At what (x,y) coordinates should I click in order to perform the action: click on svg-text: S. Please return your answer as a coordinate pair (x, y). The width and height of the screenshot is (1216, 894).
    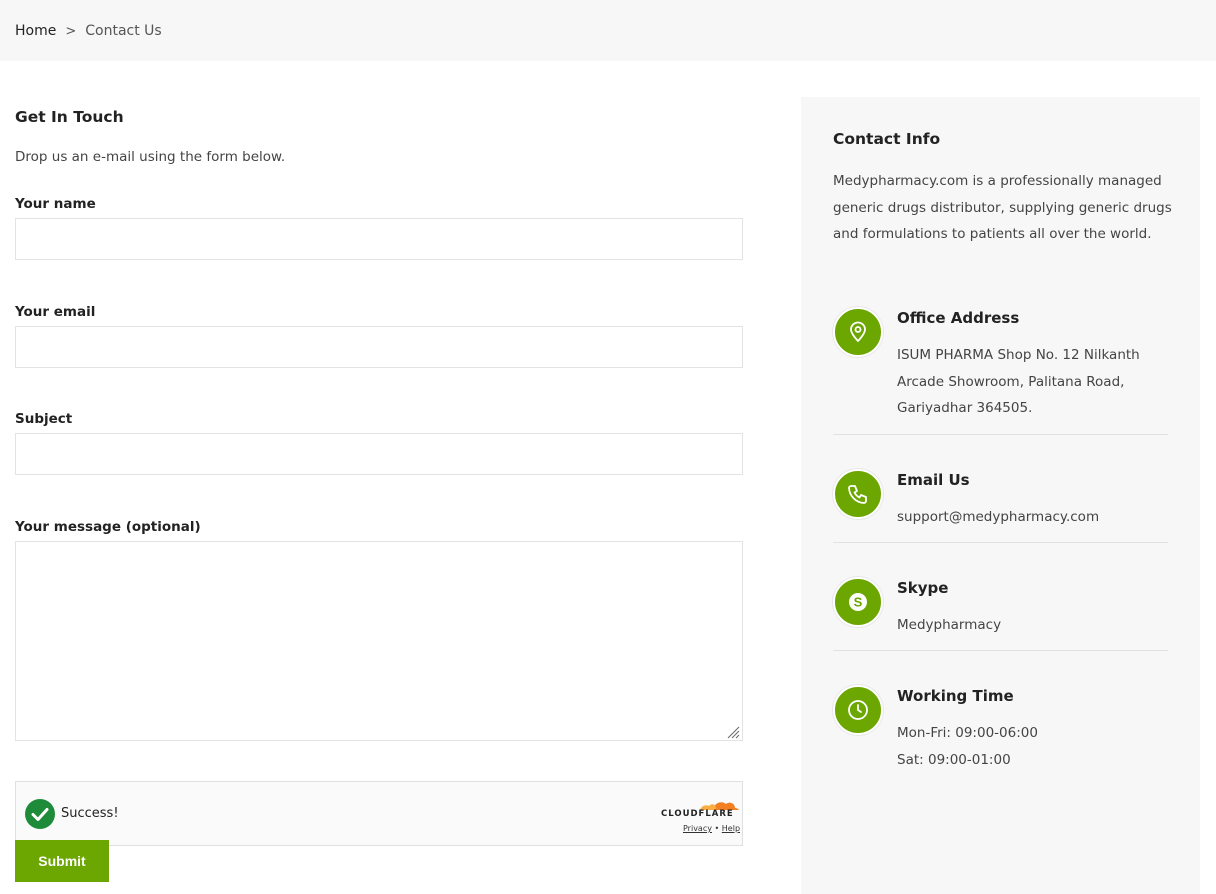
    Looking at the image, I should click on (858, 602).